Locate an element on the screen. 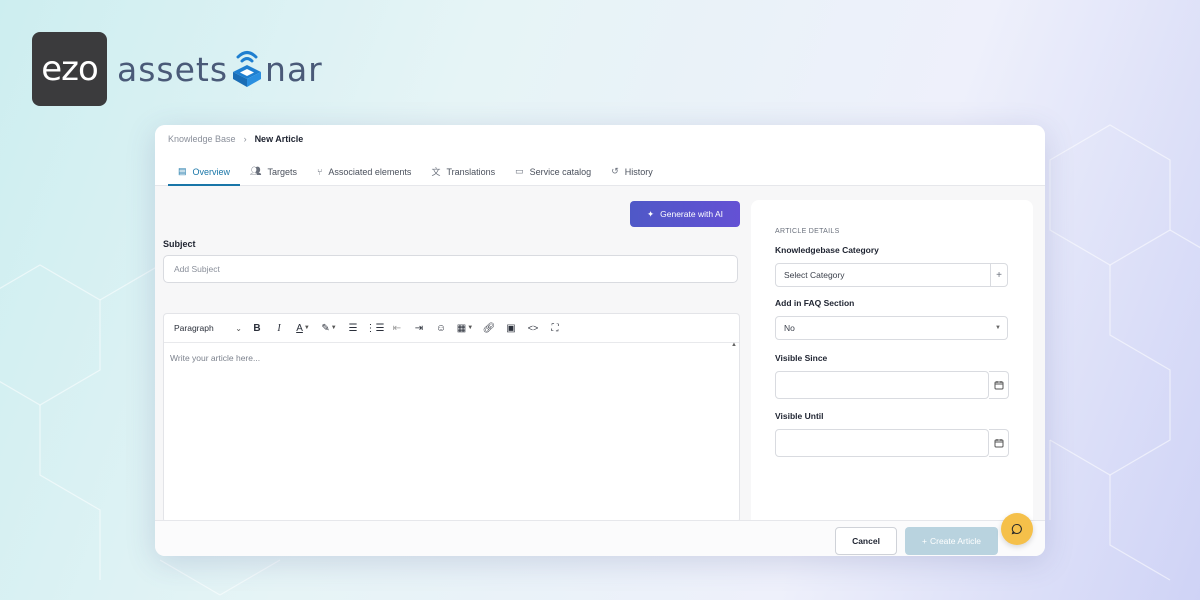  category-select: Select Category + is located at coordinates (891, 275).